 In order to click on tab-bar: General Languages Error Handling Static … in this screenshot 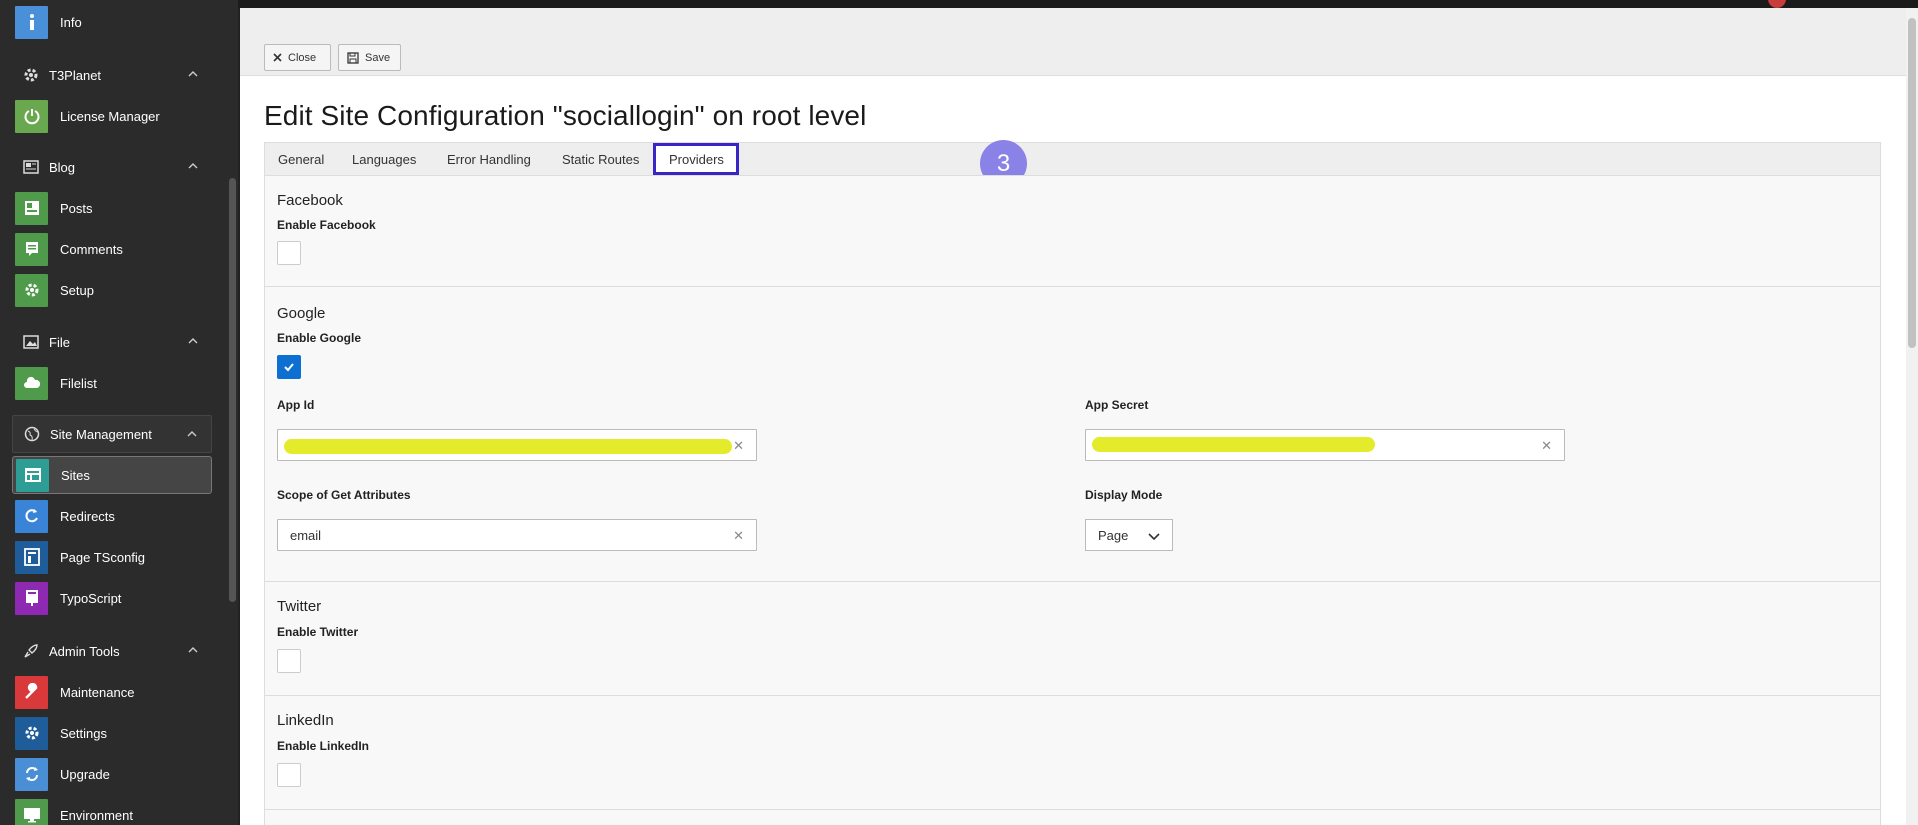, I will do `click(1072, 158)`.